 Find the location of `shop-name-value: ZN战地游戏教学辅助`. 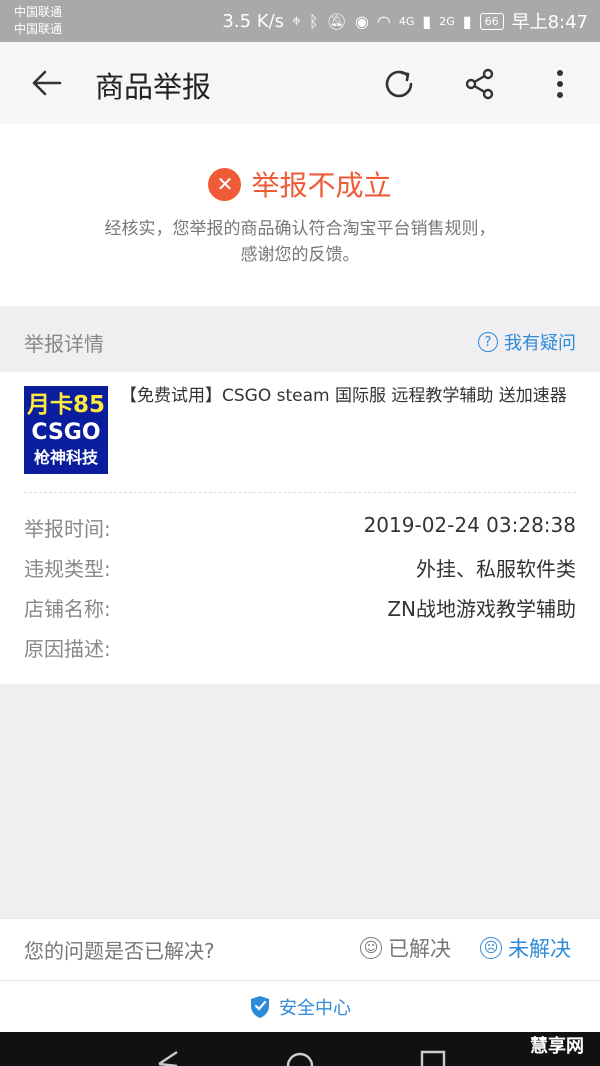

shop-name-value: ZN战地游戏教学辅助 is located at coordinates (481, 609).